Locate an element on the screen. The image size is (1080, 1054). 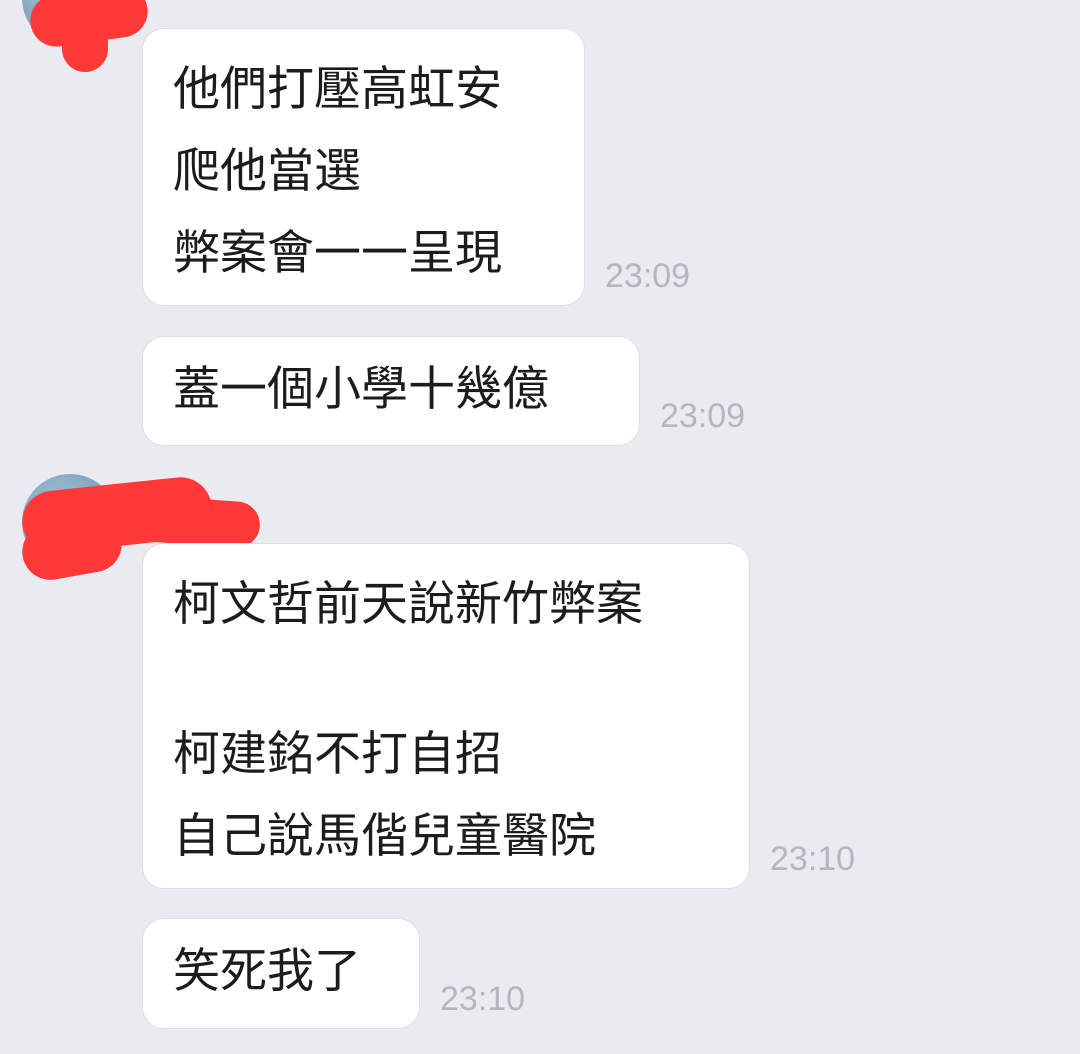
message-bubble: 笑死我了 is located at coordinates (281, 973).